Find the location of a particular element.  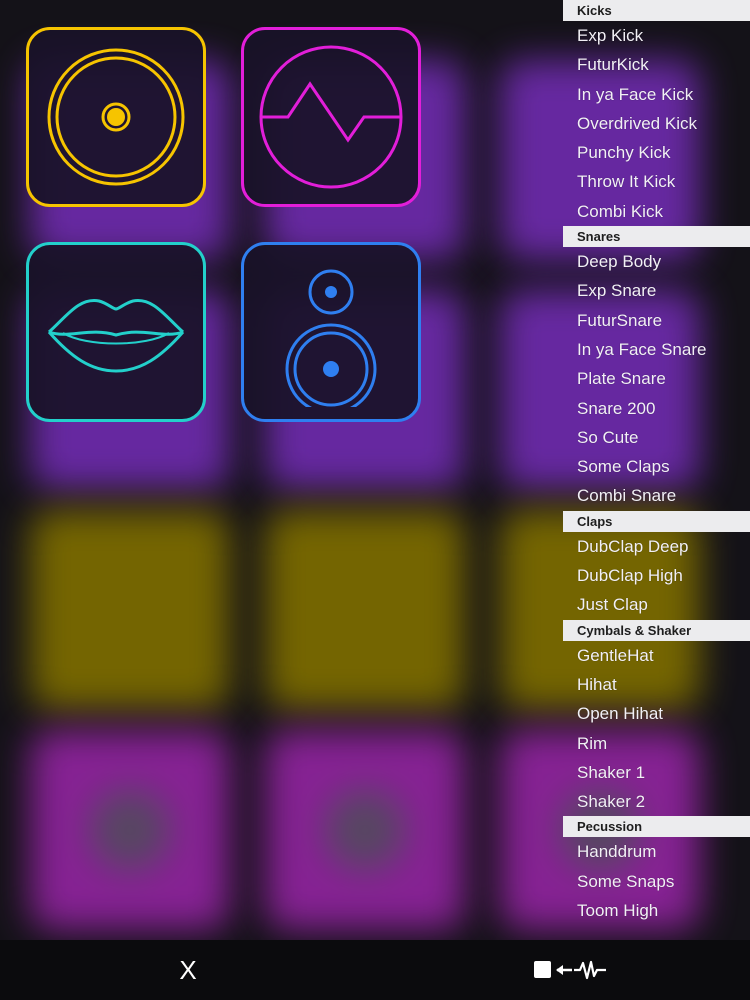

sound-list-item: Exp Kick is located at coordinates (656, 35).